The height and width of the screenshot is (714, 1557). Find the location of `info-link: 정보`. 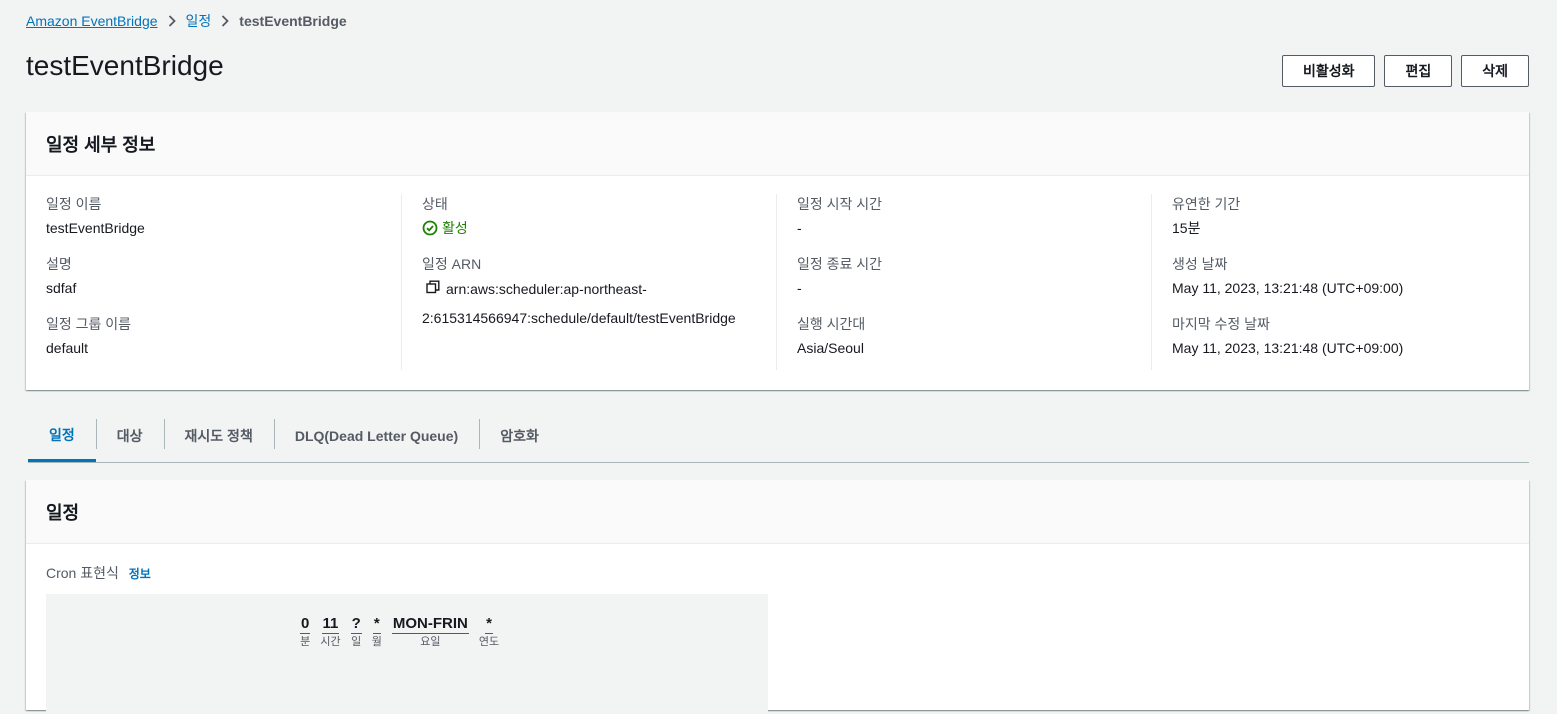

info-link: 정보 is located at coordinates (140, 574).